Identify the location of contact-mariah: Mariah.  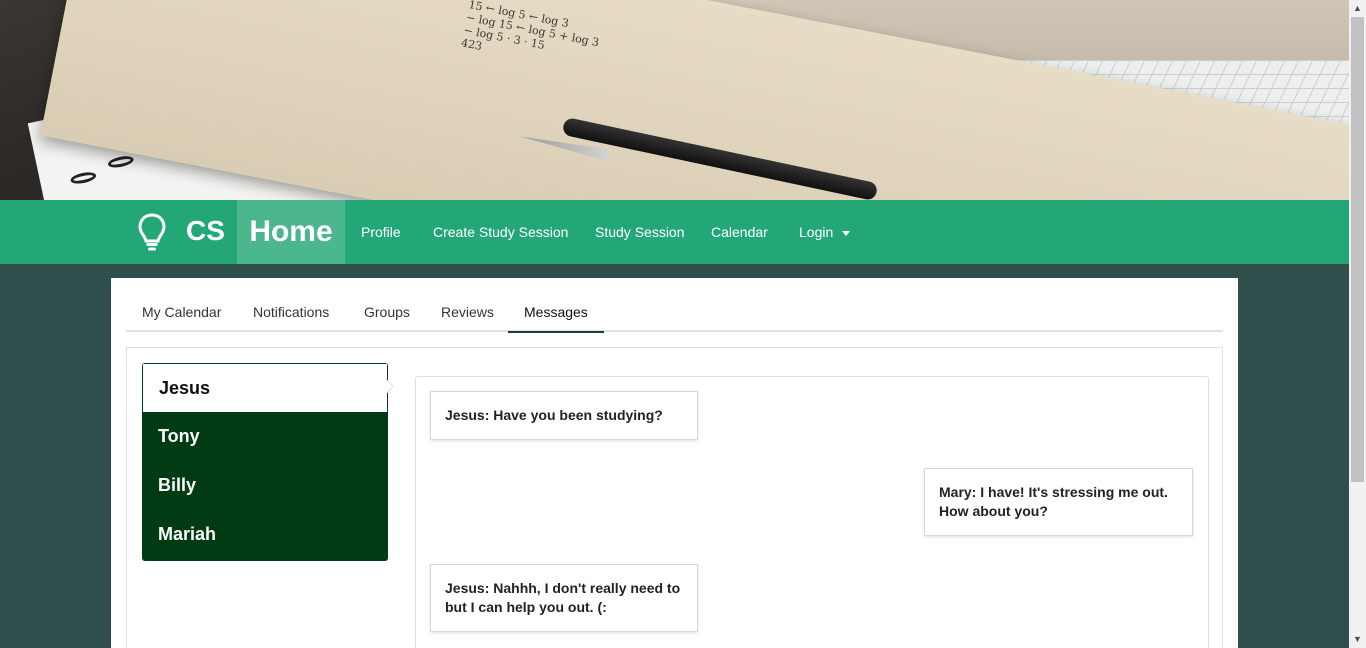
(265, 534).